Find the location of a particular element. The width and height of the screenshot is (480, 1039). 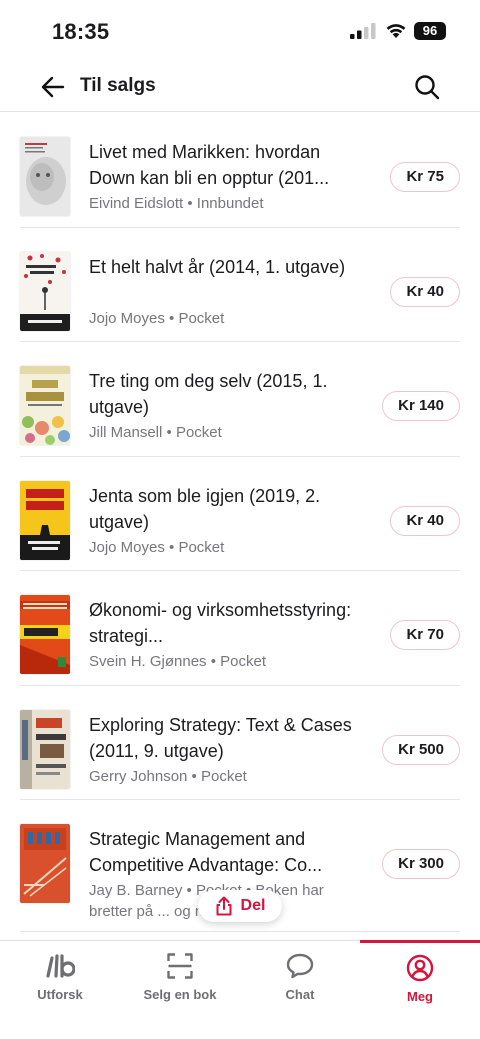

listing-title: Tre ting om deg selv (2015, 1. utgave) is located at coordinates (208, 394).